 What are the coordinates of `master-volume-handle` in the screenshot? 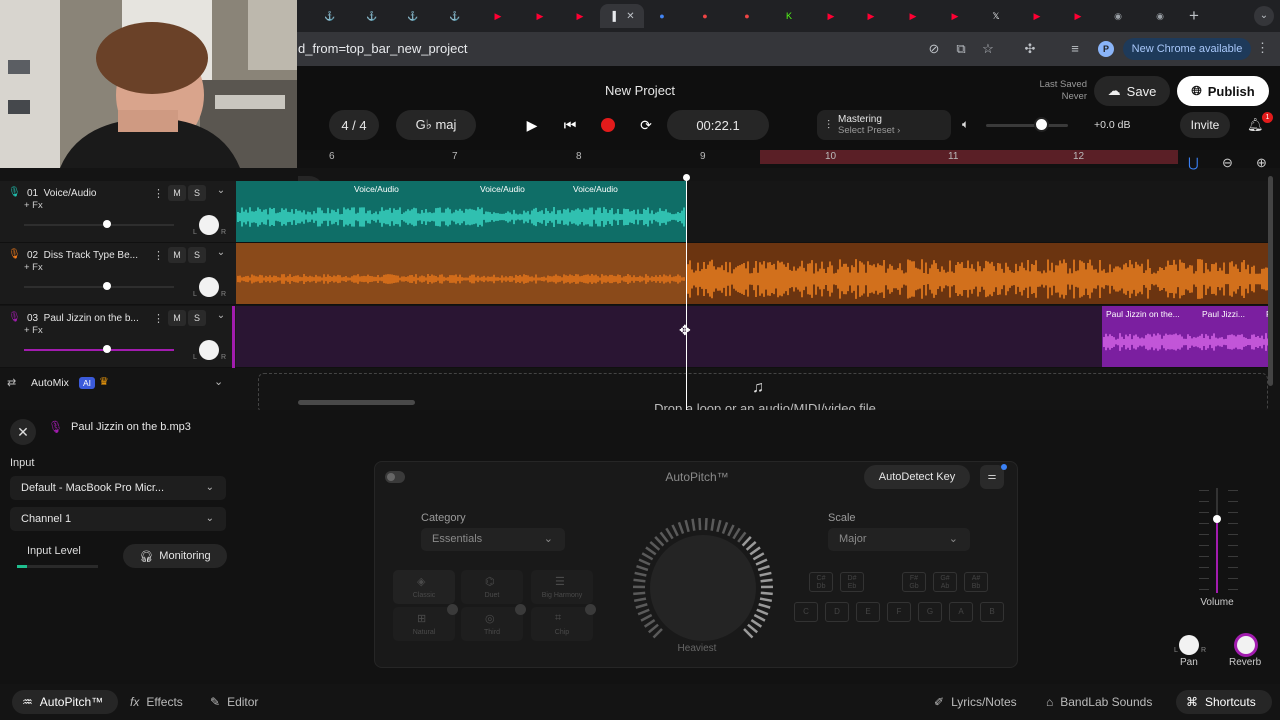 It's located at (1041, 124).